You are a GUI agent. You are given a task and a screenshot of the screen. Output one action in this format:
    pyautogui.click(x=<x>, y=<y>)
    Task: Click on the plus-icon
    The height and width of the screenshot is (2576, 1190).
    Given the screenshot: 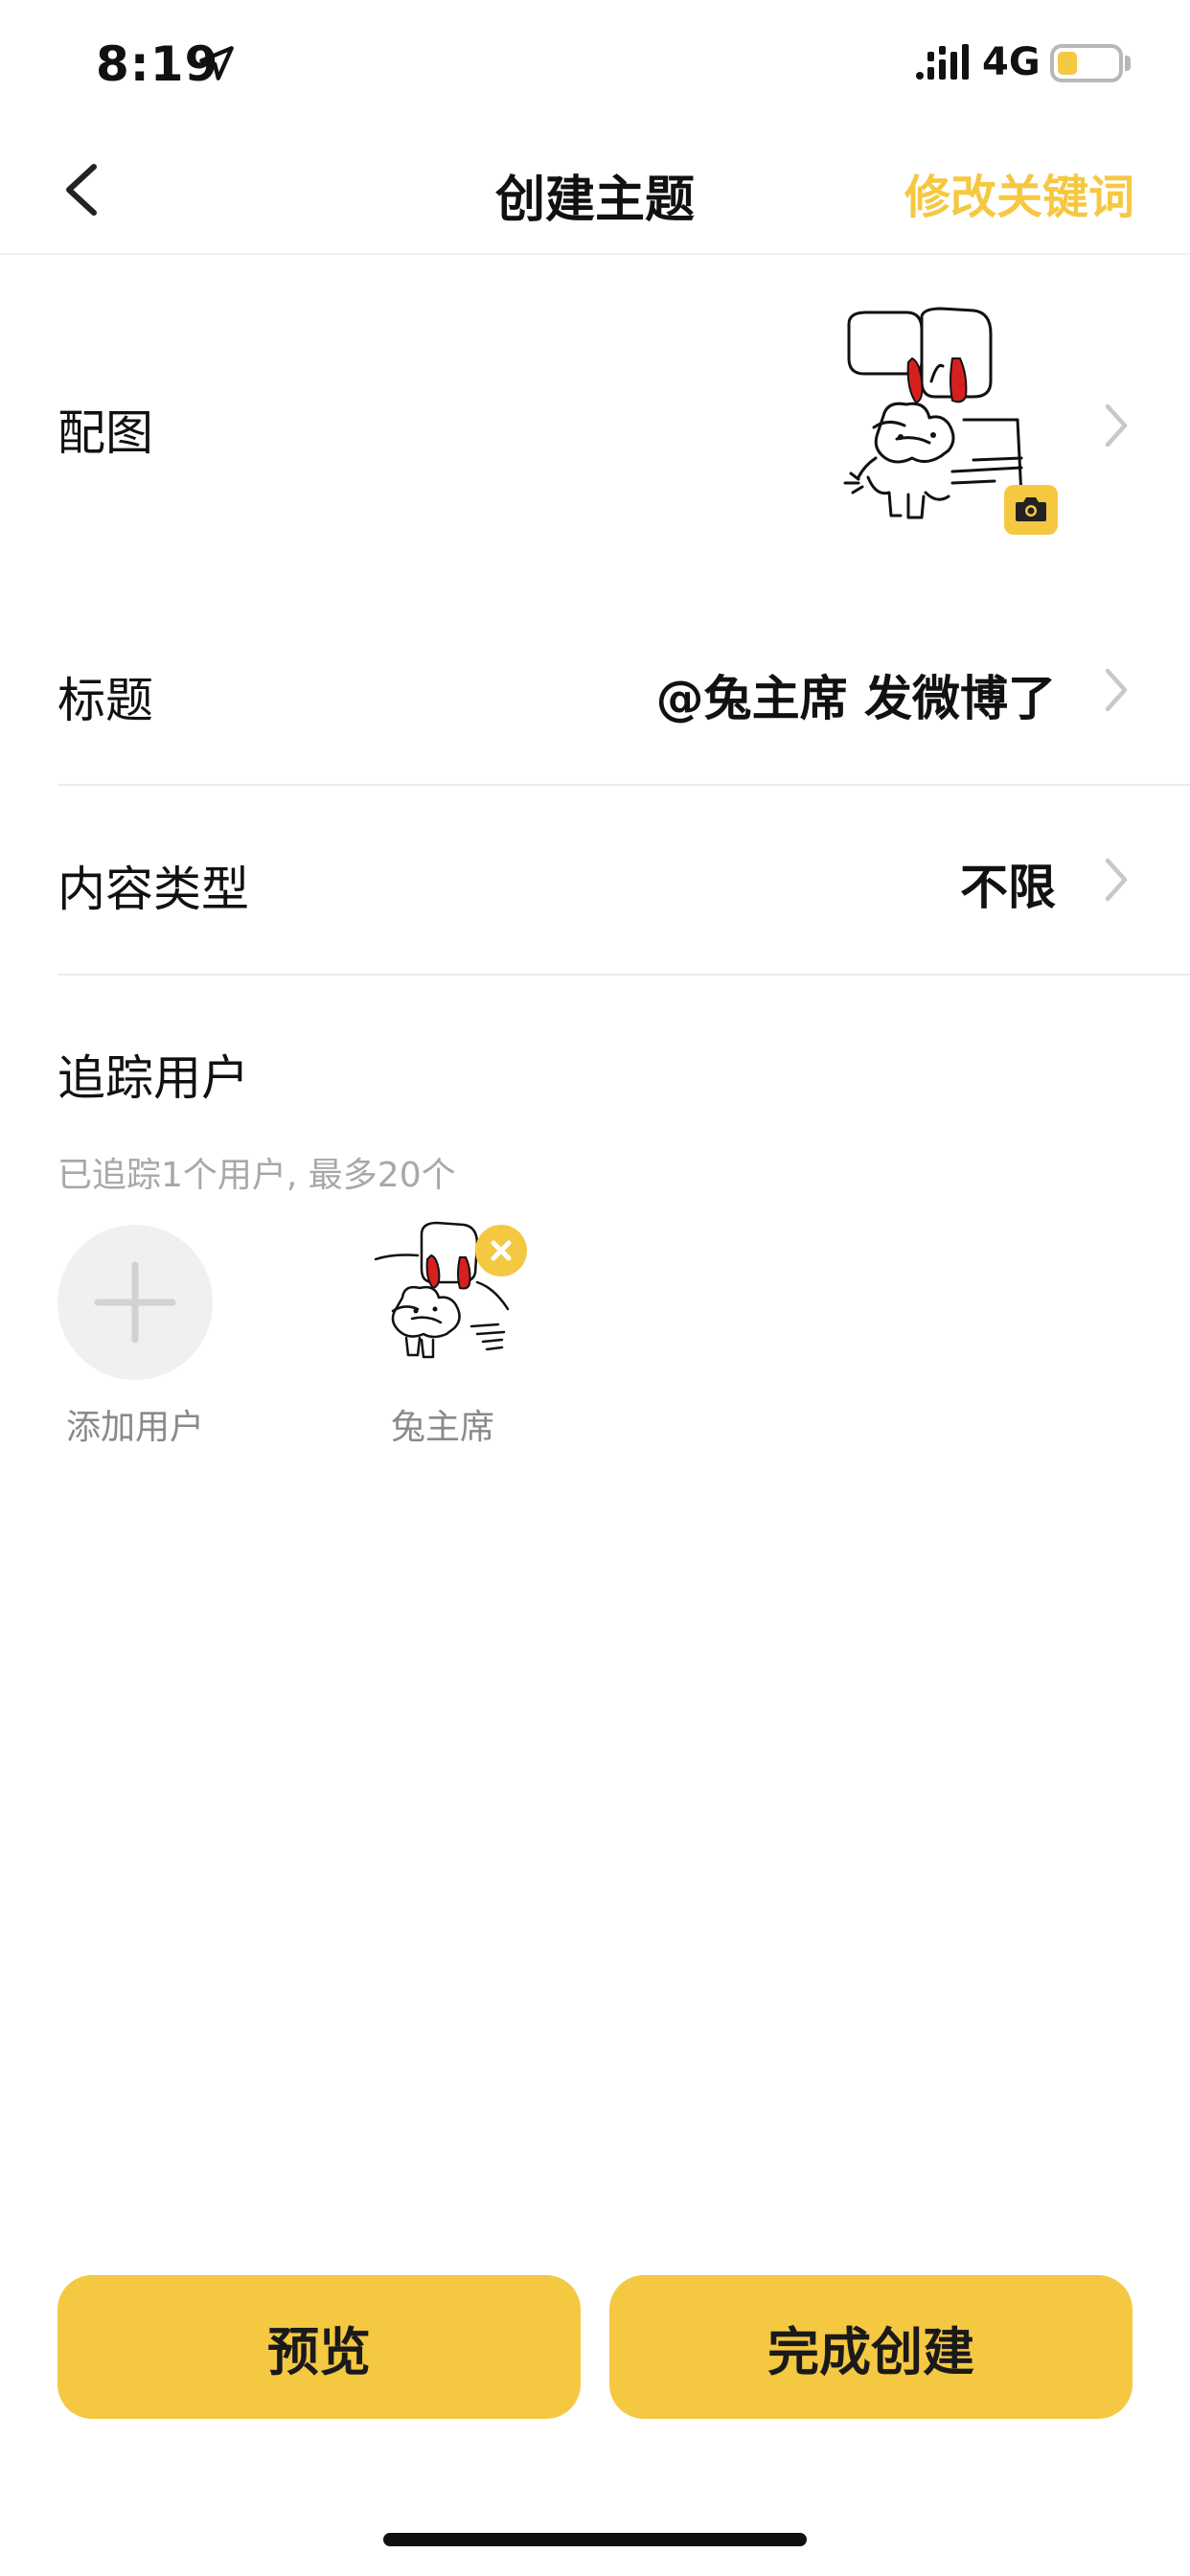 What is the action you would take?
    pyautogui.click(x=135, y=1302)
    